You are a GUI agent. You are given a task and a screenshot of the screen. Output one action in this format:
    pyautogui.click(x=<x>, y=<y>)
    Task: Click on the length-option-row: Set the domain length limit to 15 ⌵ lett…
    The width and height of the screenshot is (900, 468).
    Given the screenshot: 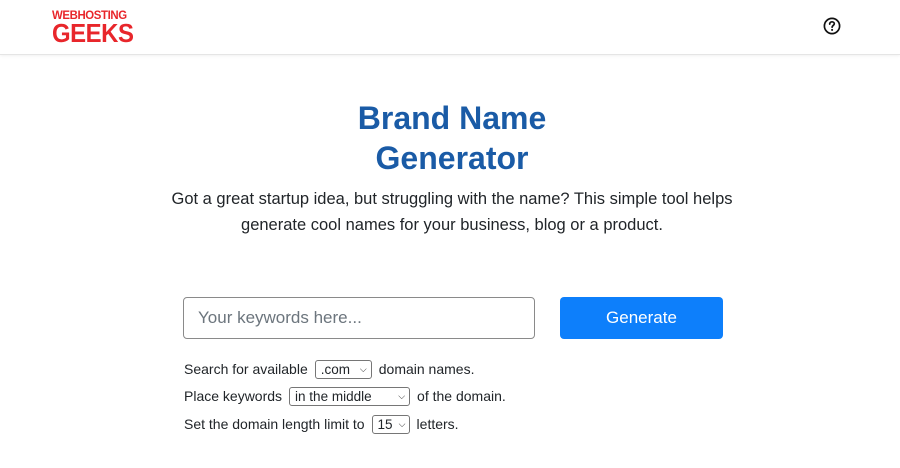 What is the action you would take?
    pyautogui.click(x=321, y=424)
    